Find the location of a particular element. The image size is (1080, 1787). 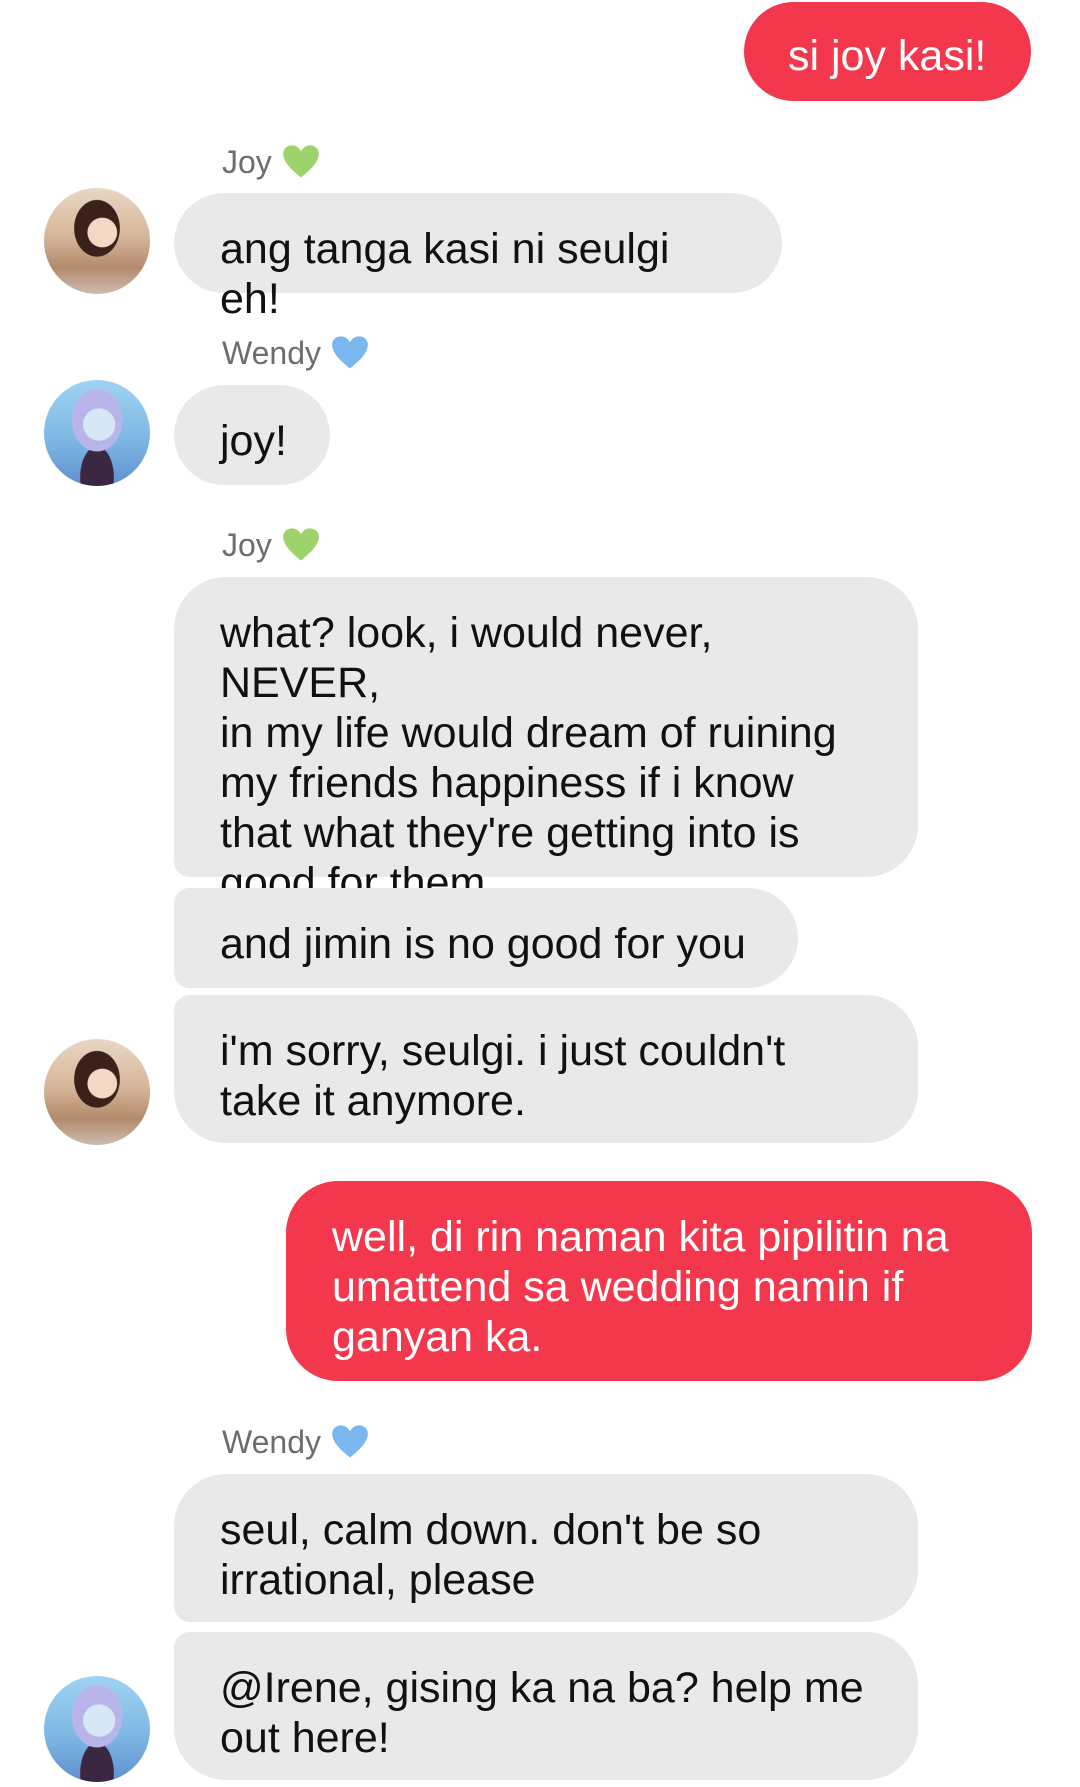

outgoing-message-bubble: si joy kasi! is located at coordinates (887, 51).